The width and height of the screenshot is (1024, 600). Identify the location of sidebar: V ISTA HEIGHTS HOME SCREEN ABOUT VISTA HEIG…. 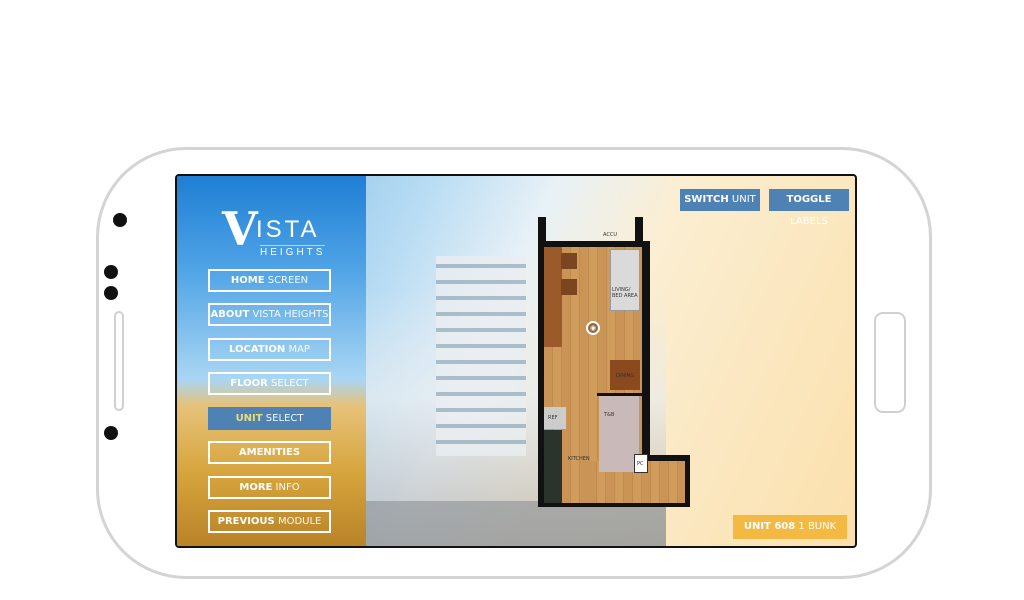
(271, 361).